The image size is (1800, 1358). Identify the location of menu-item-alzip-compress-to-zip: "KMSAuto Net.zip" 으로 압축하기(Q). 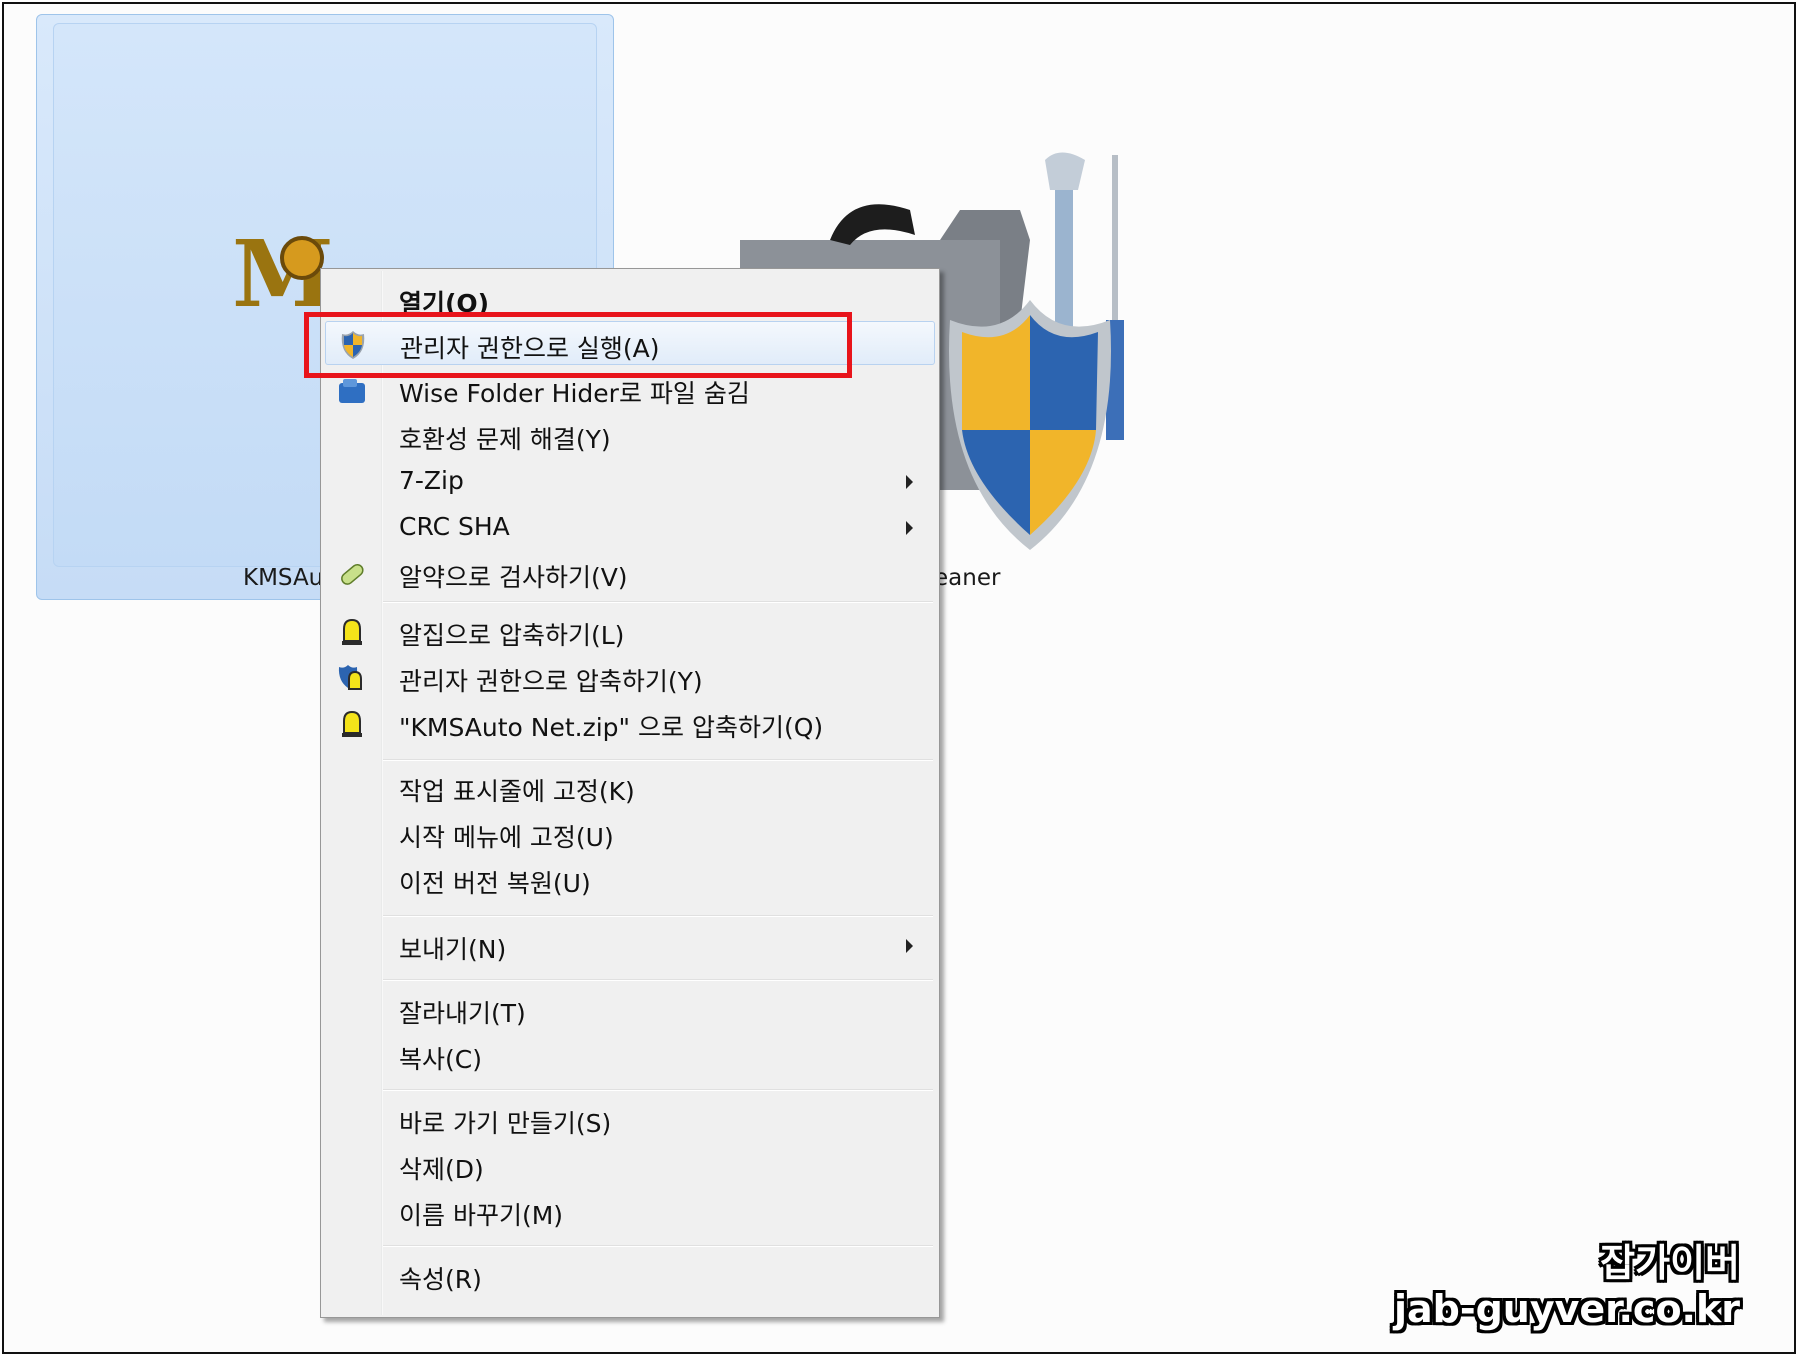
(630, 723).